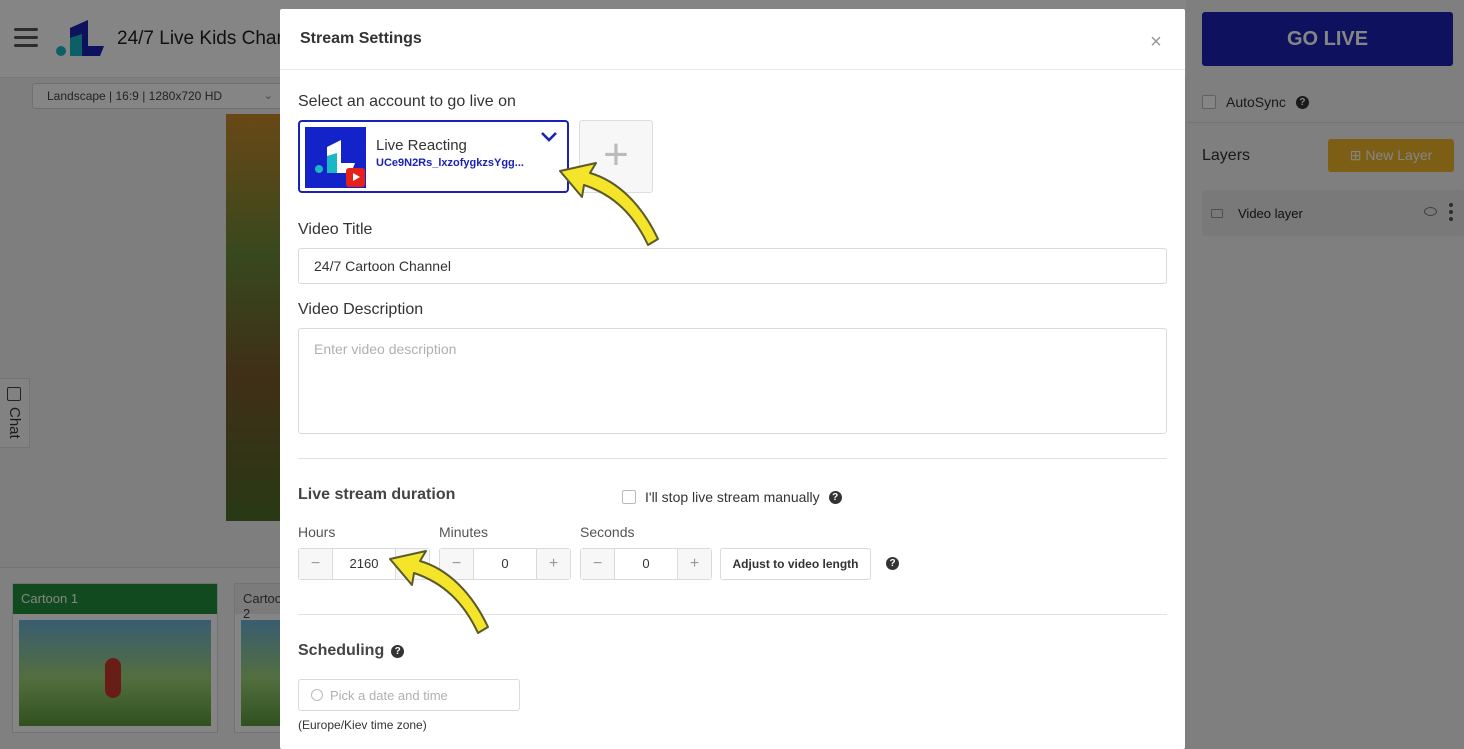 This screenshot has width=1464, height=749. What do you see at coordinates (732, 39) in the screenshot?
I see `modal-header: Stream Settings ×` at bounding box center [732, 39].